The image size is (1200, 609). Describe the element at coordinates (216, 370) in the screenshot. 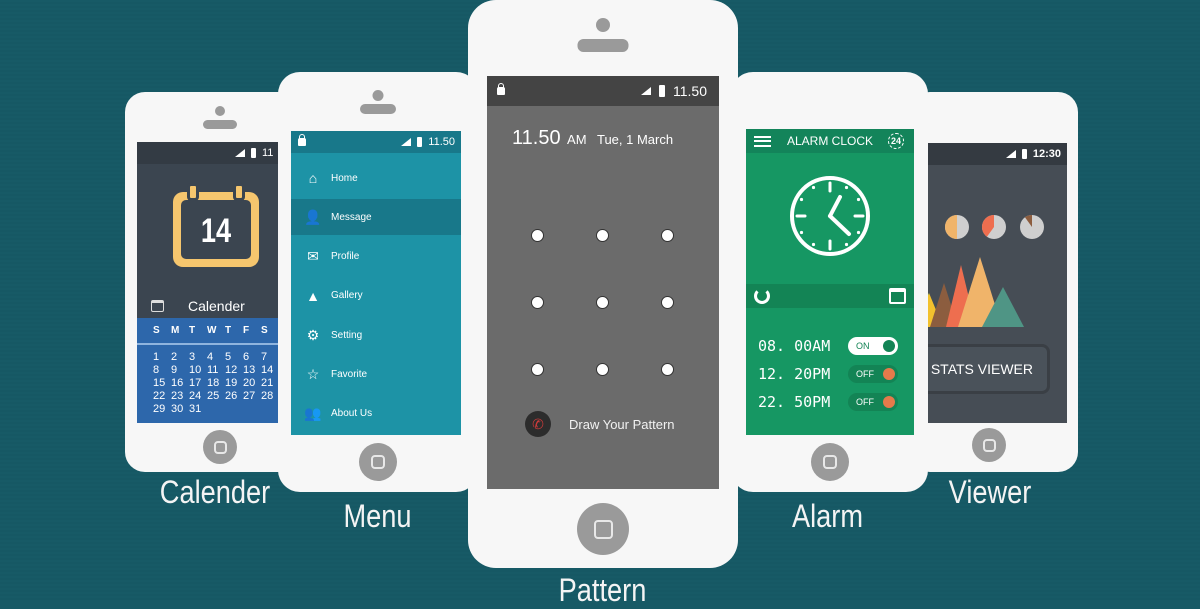

I see `date-cell: 11` at that location.